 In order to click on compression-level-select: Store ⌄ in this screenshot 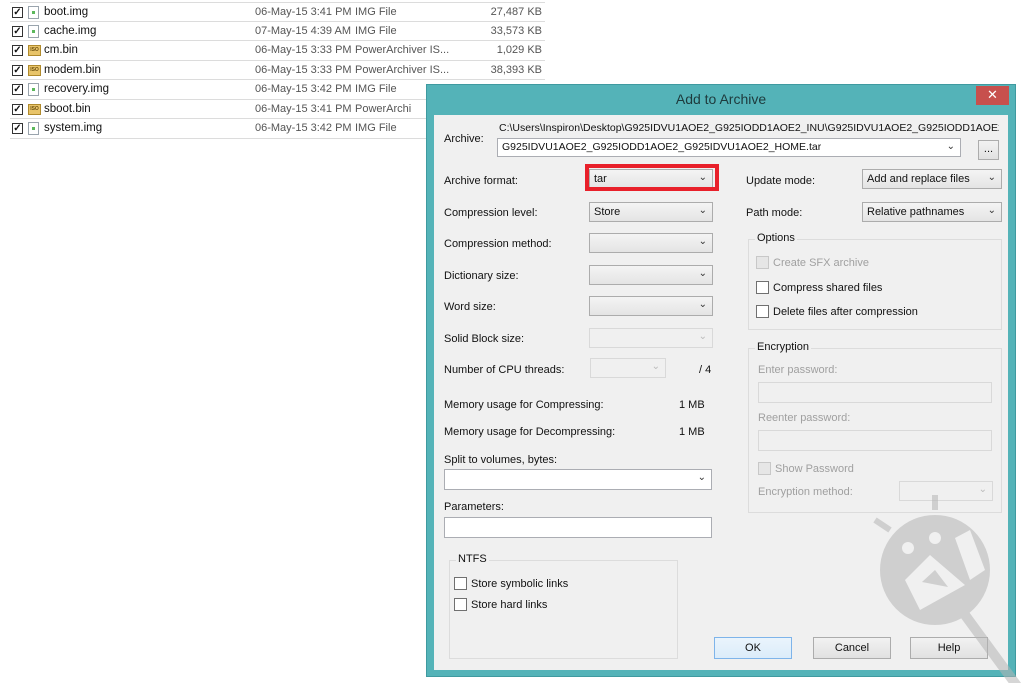, I will do `click(651, 212)`.